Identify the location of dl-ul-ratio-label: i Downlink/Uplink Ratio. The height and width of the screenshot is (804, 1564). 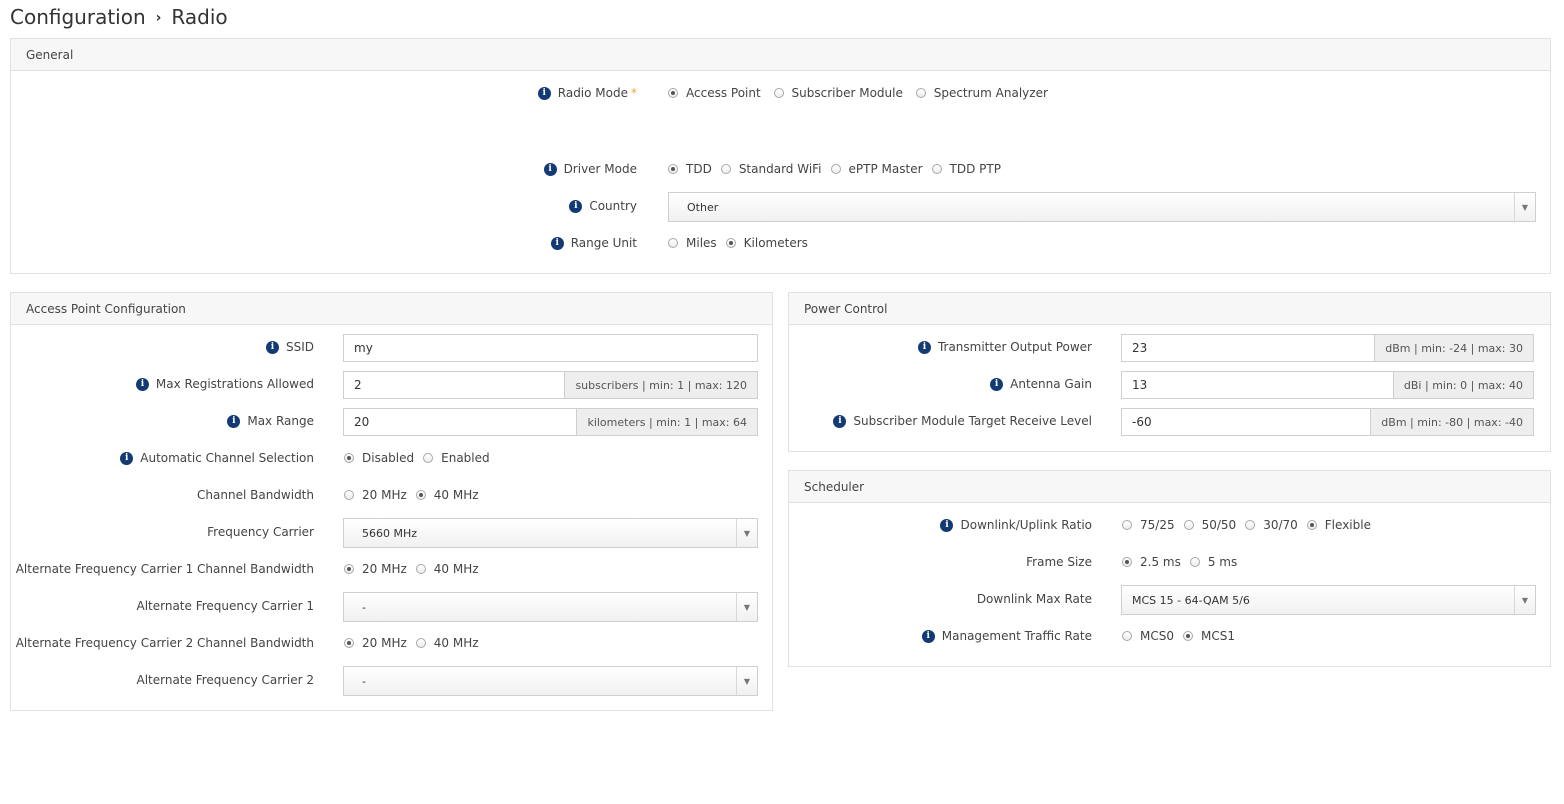
(1016, 525).